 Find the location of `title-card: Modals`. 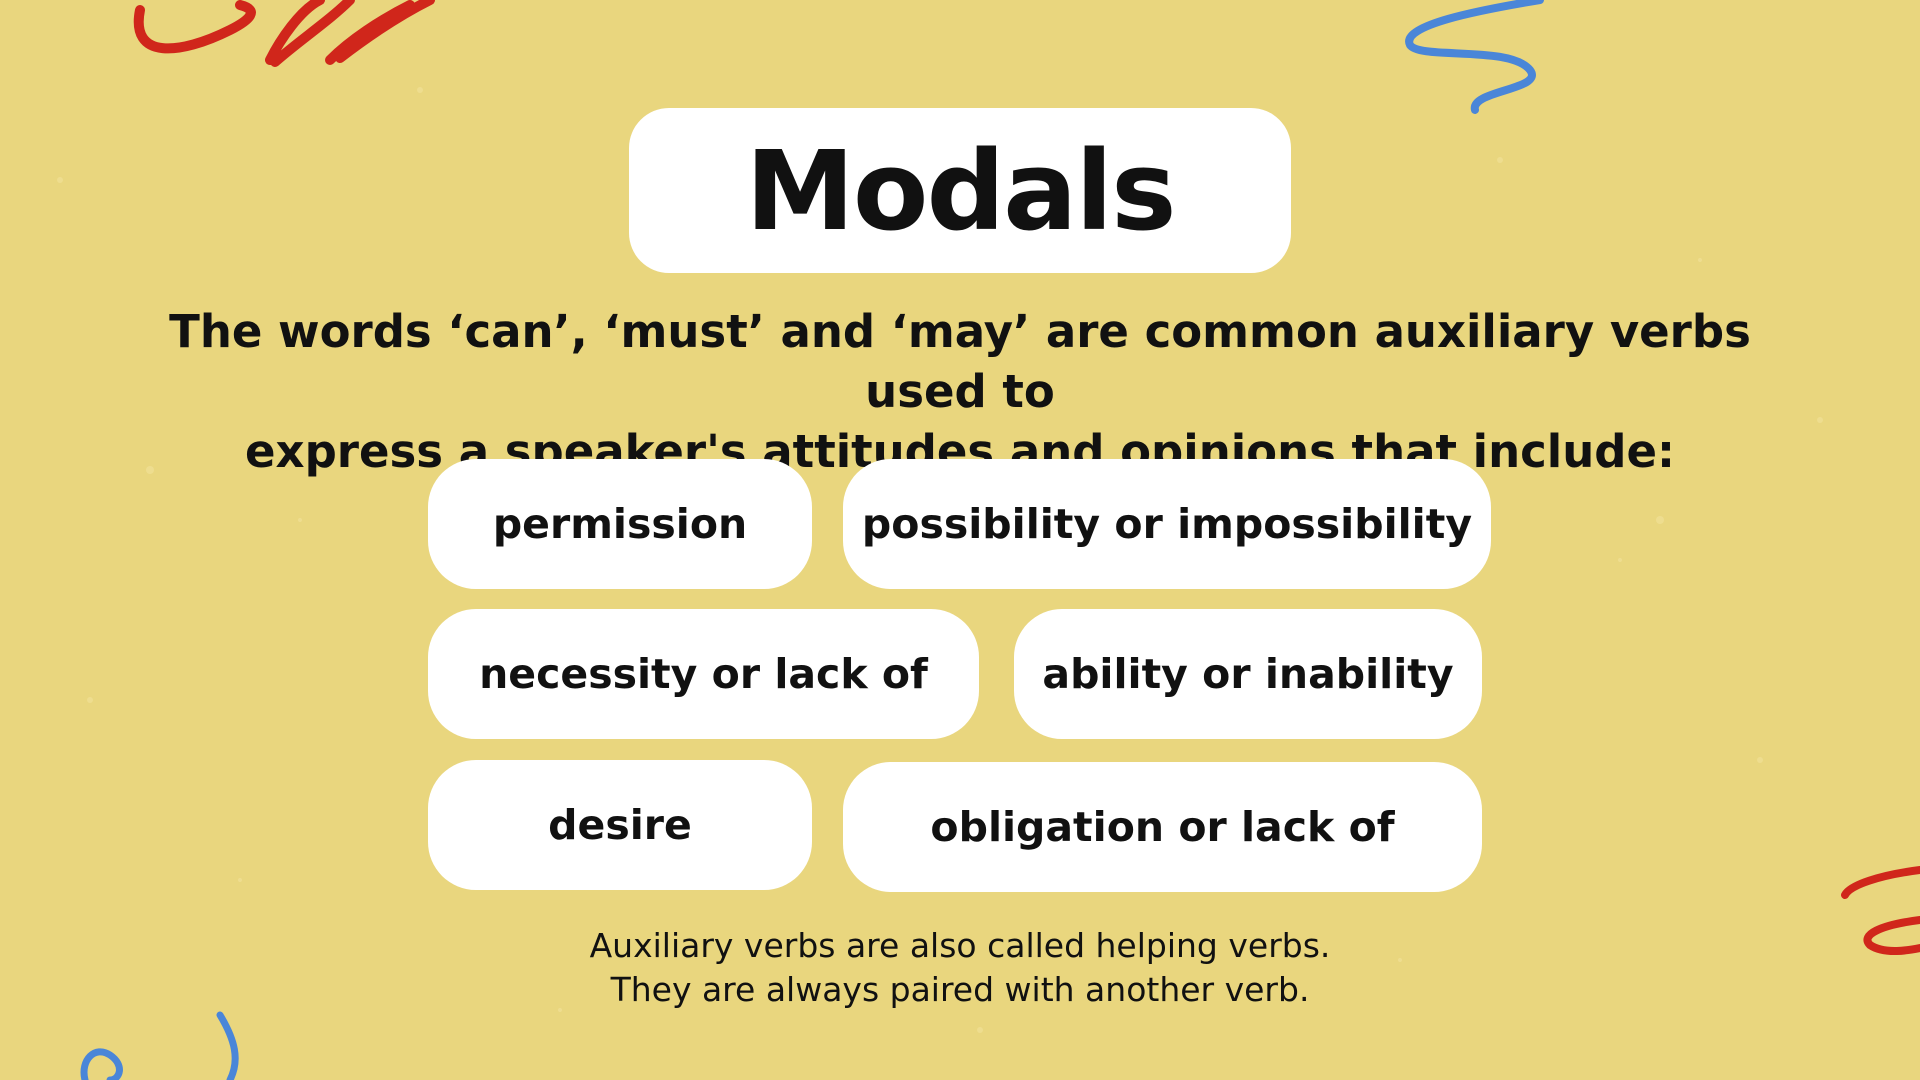

title-card: Modals is located at coordinates (960, 190).